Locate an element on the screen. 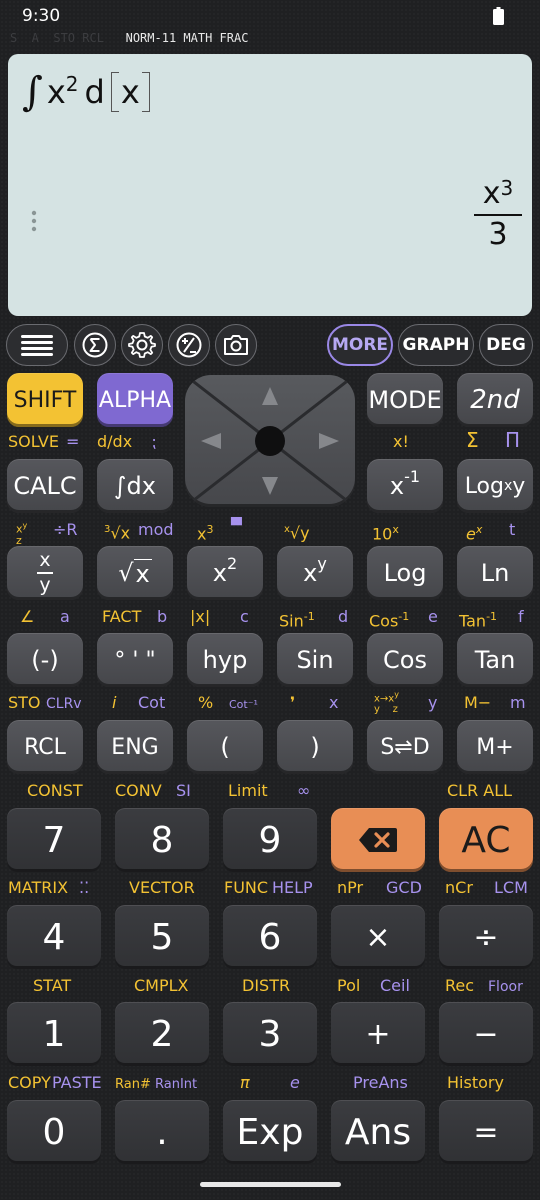  b-label: b is located at coordinates (162, 616).